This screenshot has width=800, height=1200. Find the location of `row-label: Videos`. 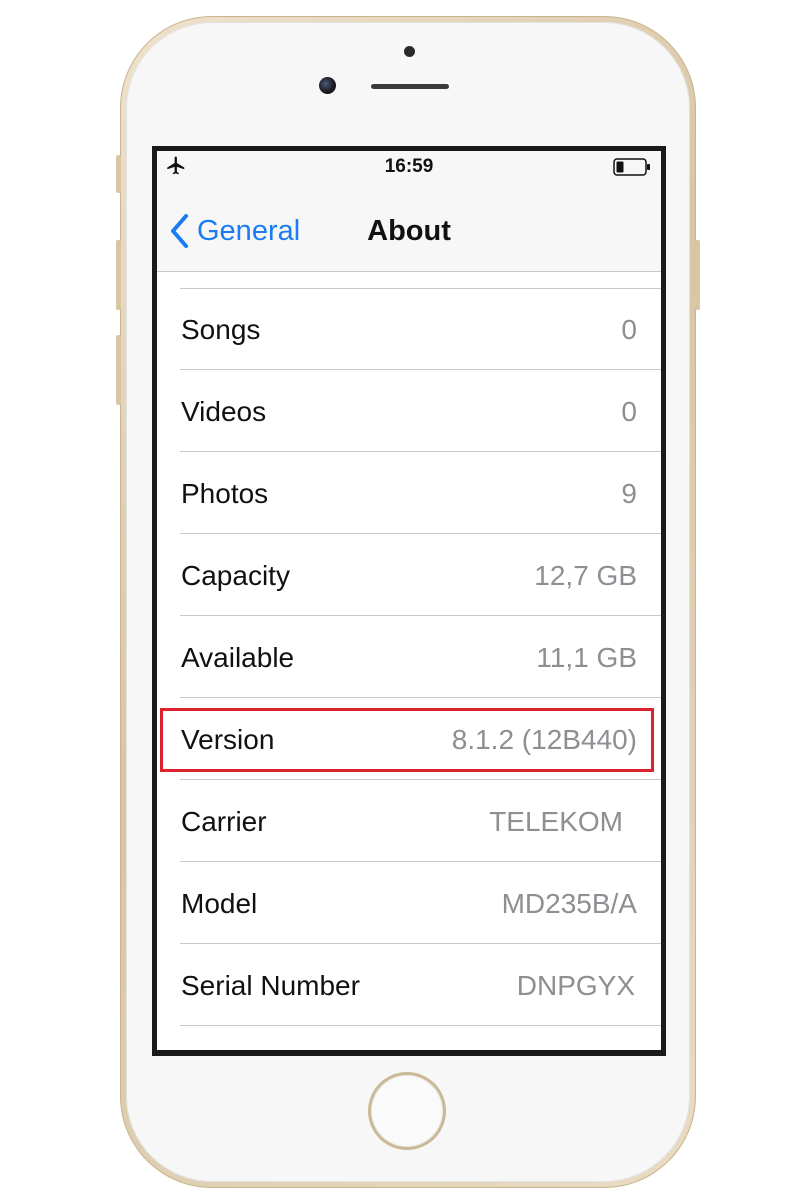

row-label: Videos is located at coordinates (224, 411).